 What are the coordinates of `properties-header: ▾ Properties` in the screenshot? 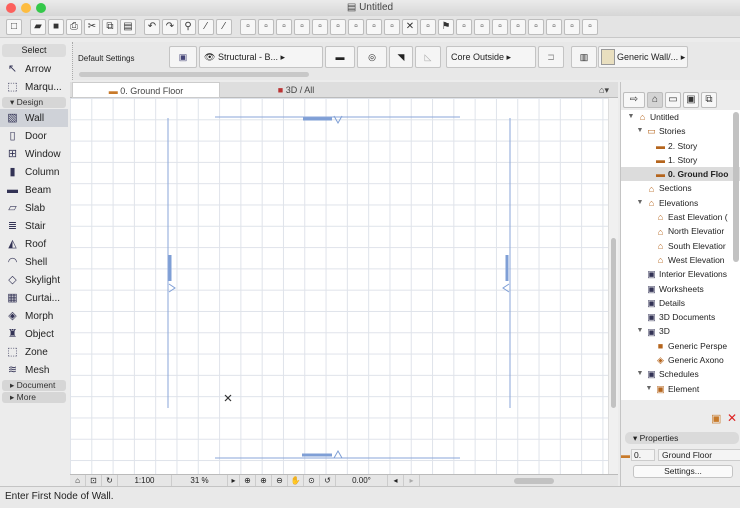 It's located at (682, 438).